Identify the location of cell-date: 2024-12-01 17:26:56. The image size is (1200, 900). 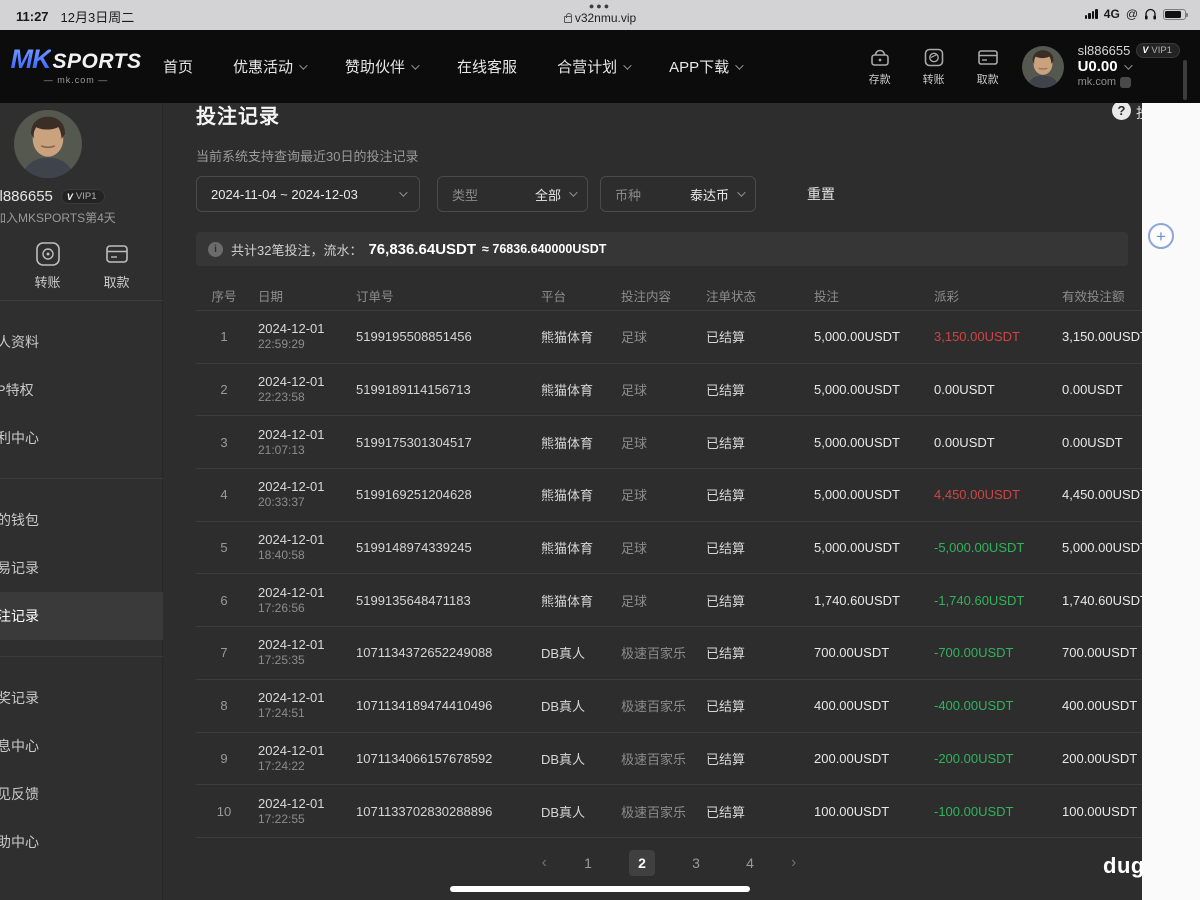
(304, 600).